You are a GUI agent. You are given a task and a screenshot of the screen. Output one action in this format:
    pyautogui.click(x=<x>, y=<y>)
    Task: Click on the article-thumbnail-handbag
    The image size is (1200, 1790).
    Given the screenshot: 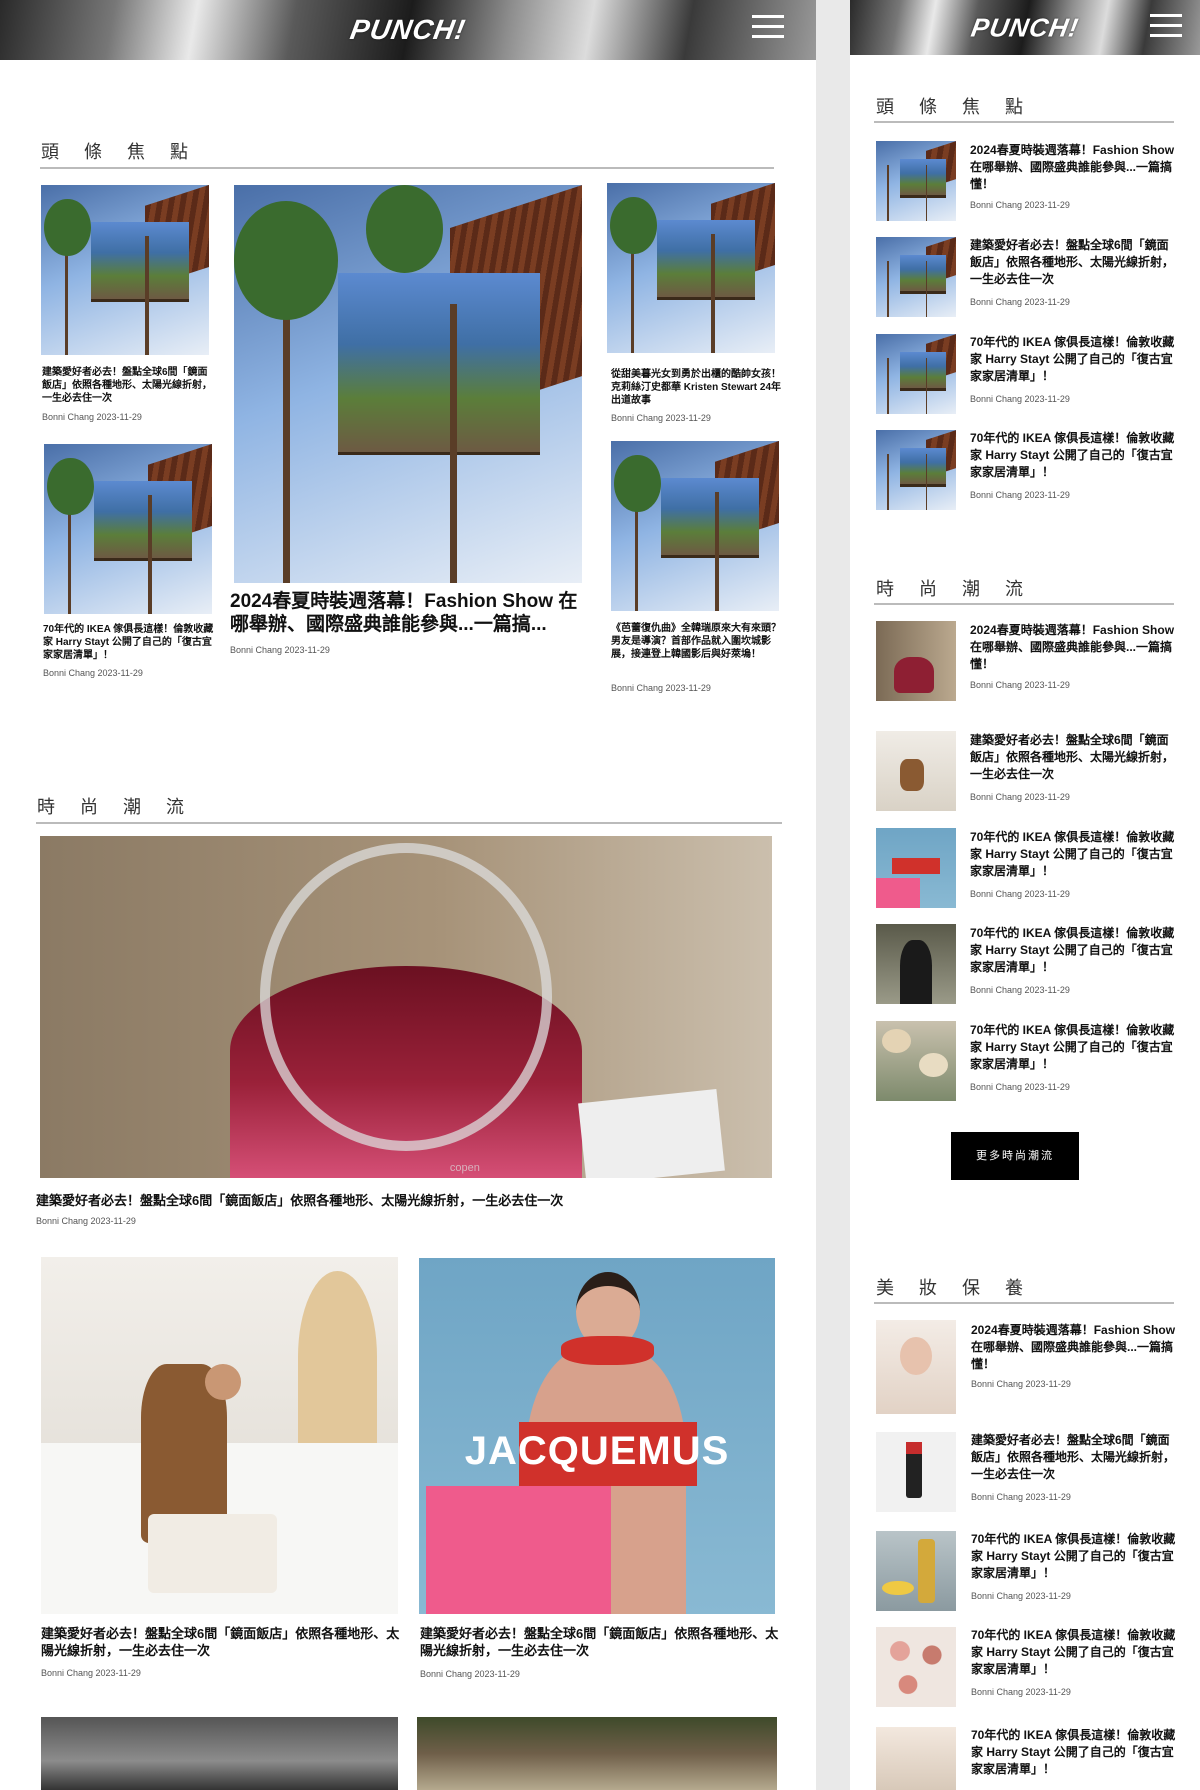 What is the action you would take?
    pyautogui.click(x=916, y=661)
    